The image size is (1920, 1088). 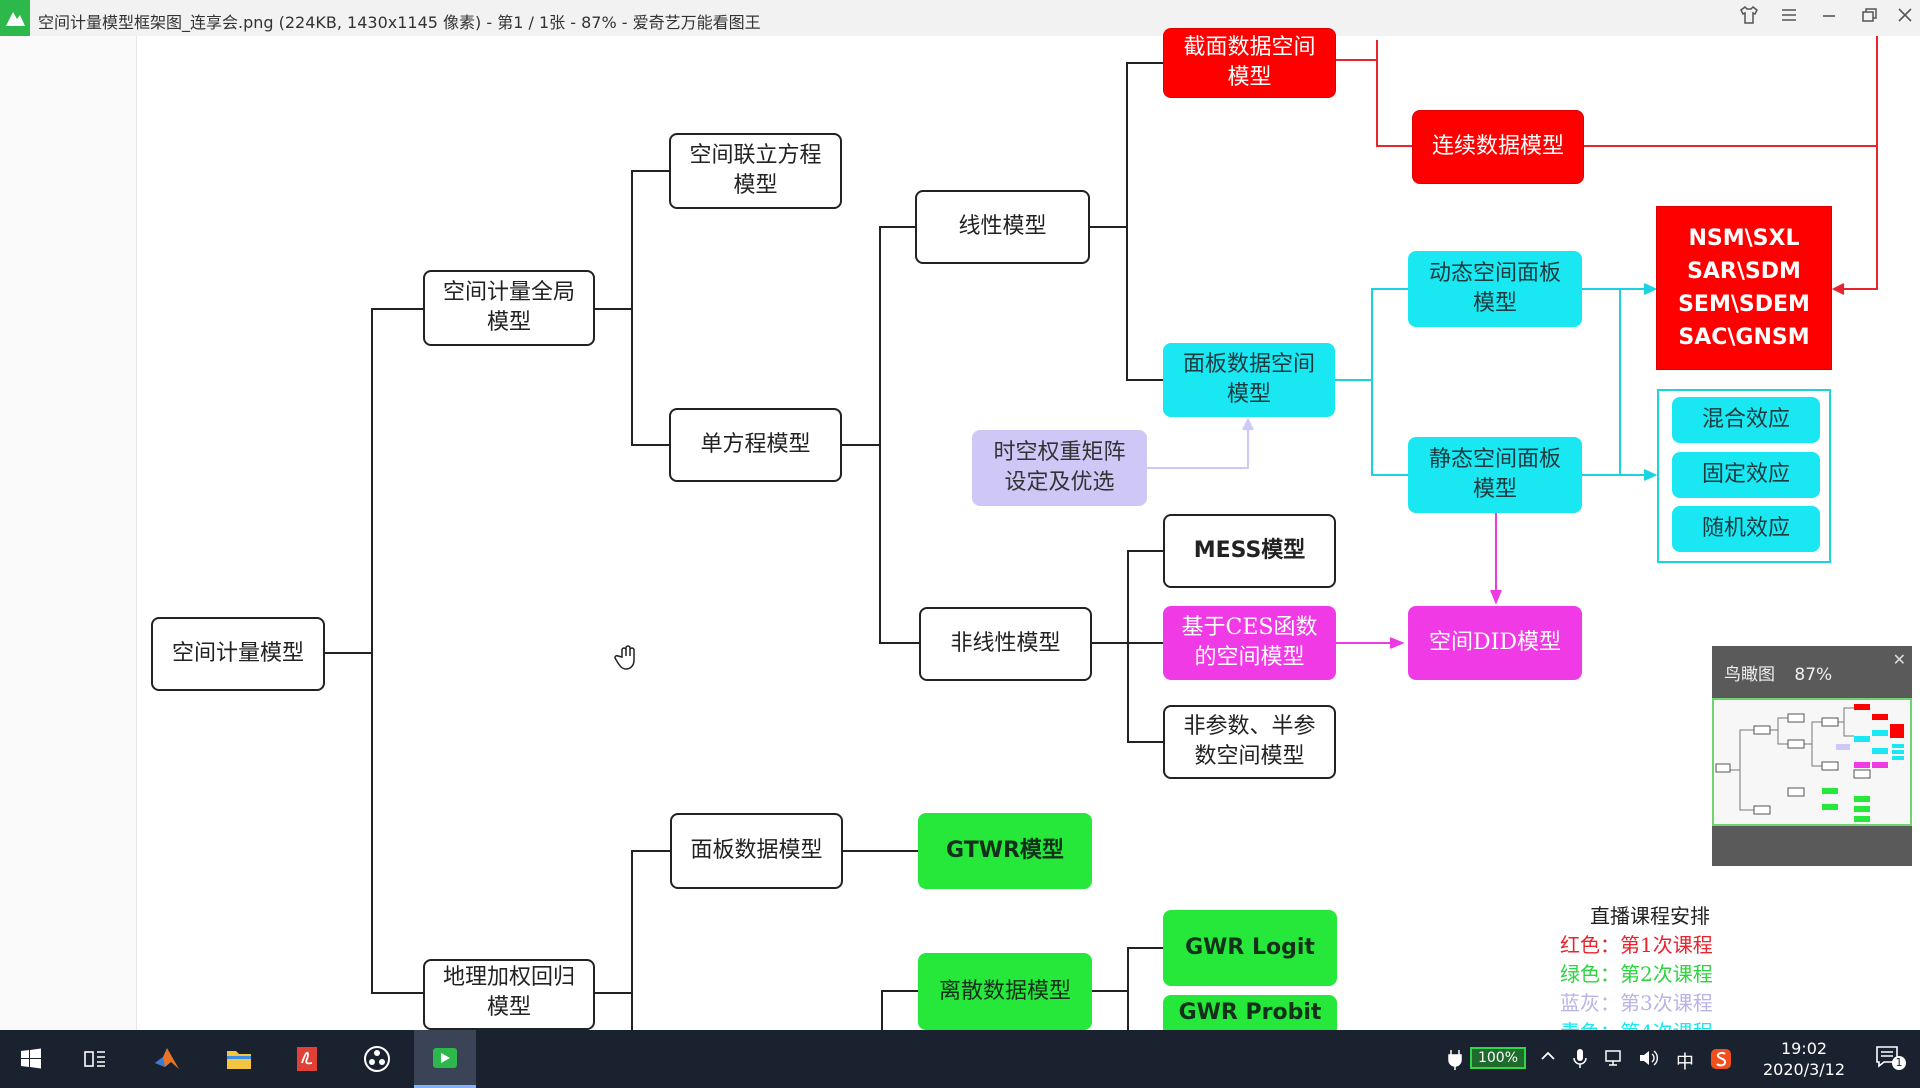 What do you see at coordinates (755, 171) in the screenshot?
I see `node-simultaneous-equation: 空间联立方程 模型` at bounding box center [755, 171].